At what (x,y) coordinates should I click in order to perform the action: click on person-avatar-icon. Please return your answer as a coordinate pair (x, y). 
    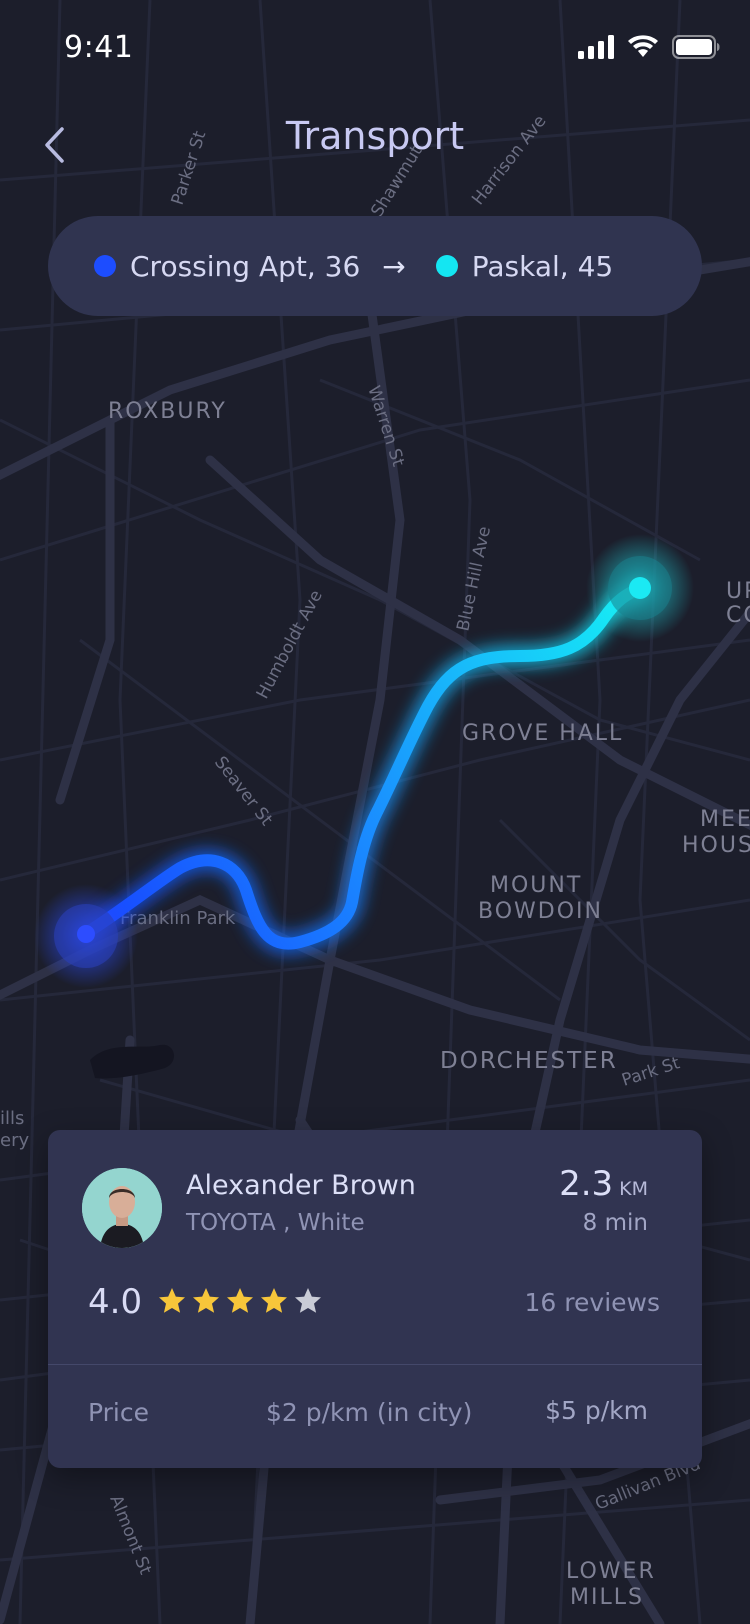
    Looking at the image, I should click on (122, 1208).